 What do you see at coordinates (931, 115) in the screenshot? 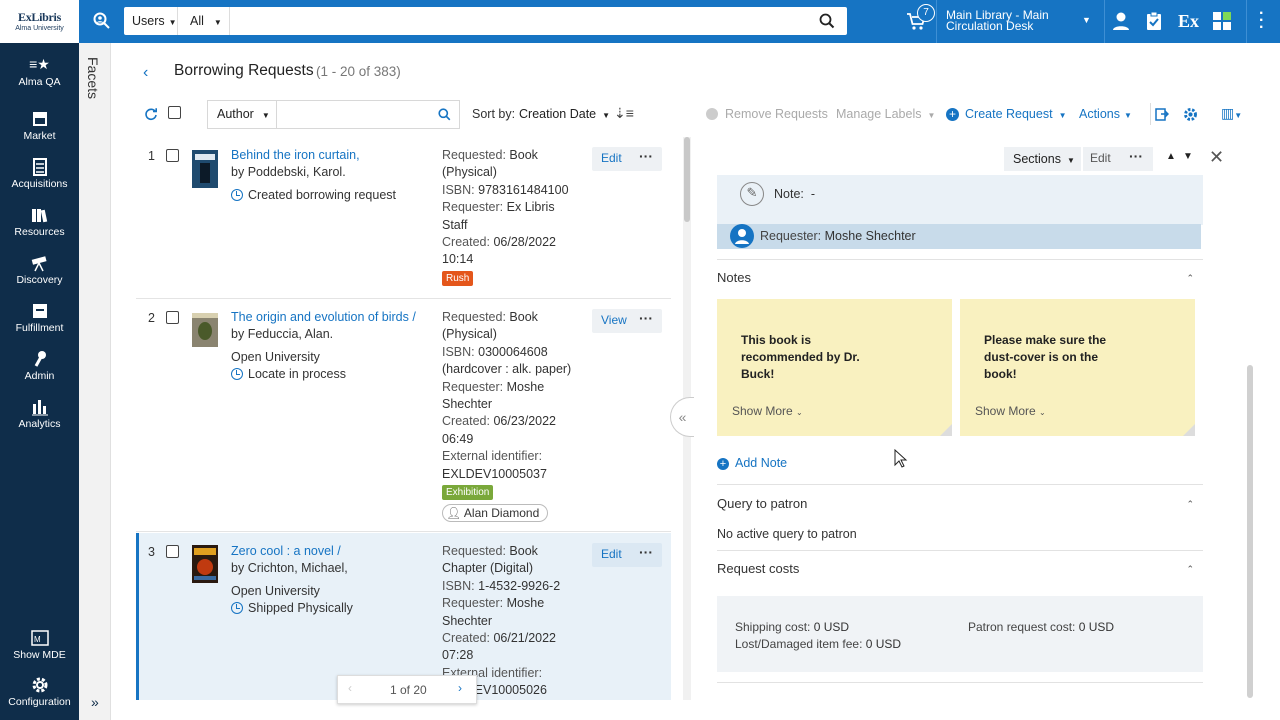
I see `caret-down-icon: ▼` at bounding box center [931, 115].